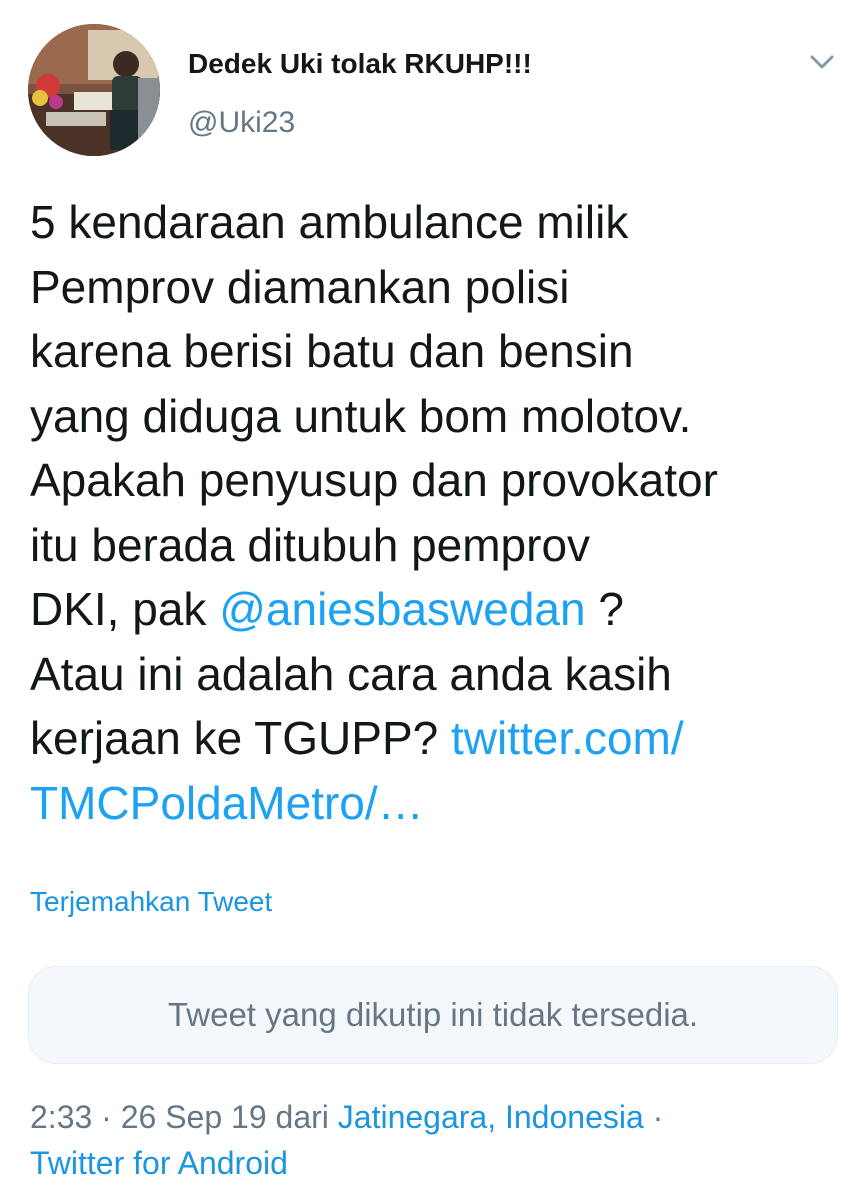 This screenshot has width=866, height=1200. Describe the element at coordinates (402, 609) in the screenshot. I see `mention-link: @aniesbaswedan` at that location.